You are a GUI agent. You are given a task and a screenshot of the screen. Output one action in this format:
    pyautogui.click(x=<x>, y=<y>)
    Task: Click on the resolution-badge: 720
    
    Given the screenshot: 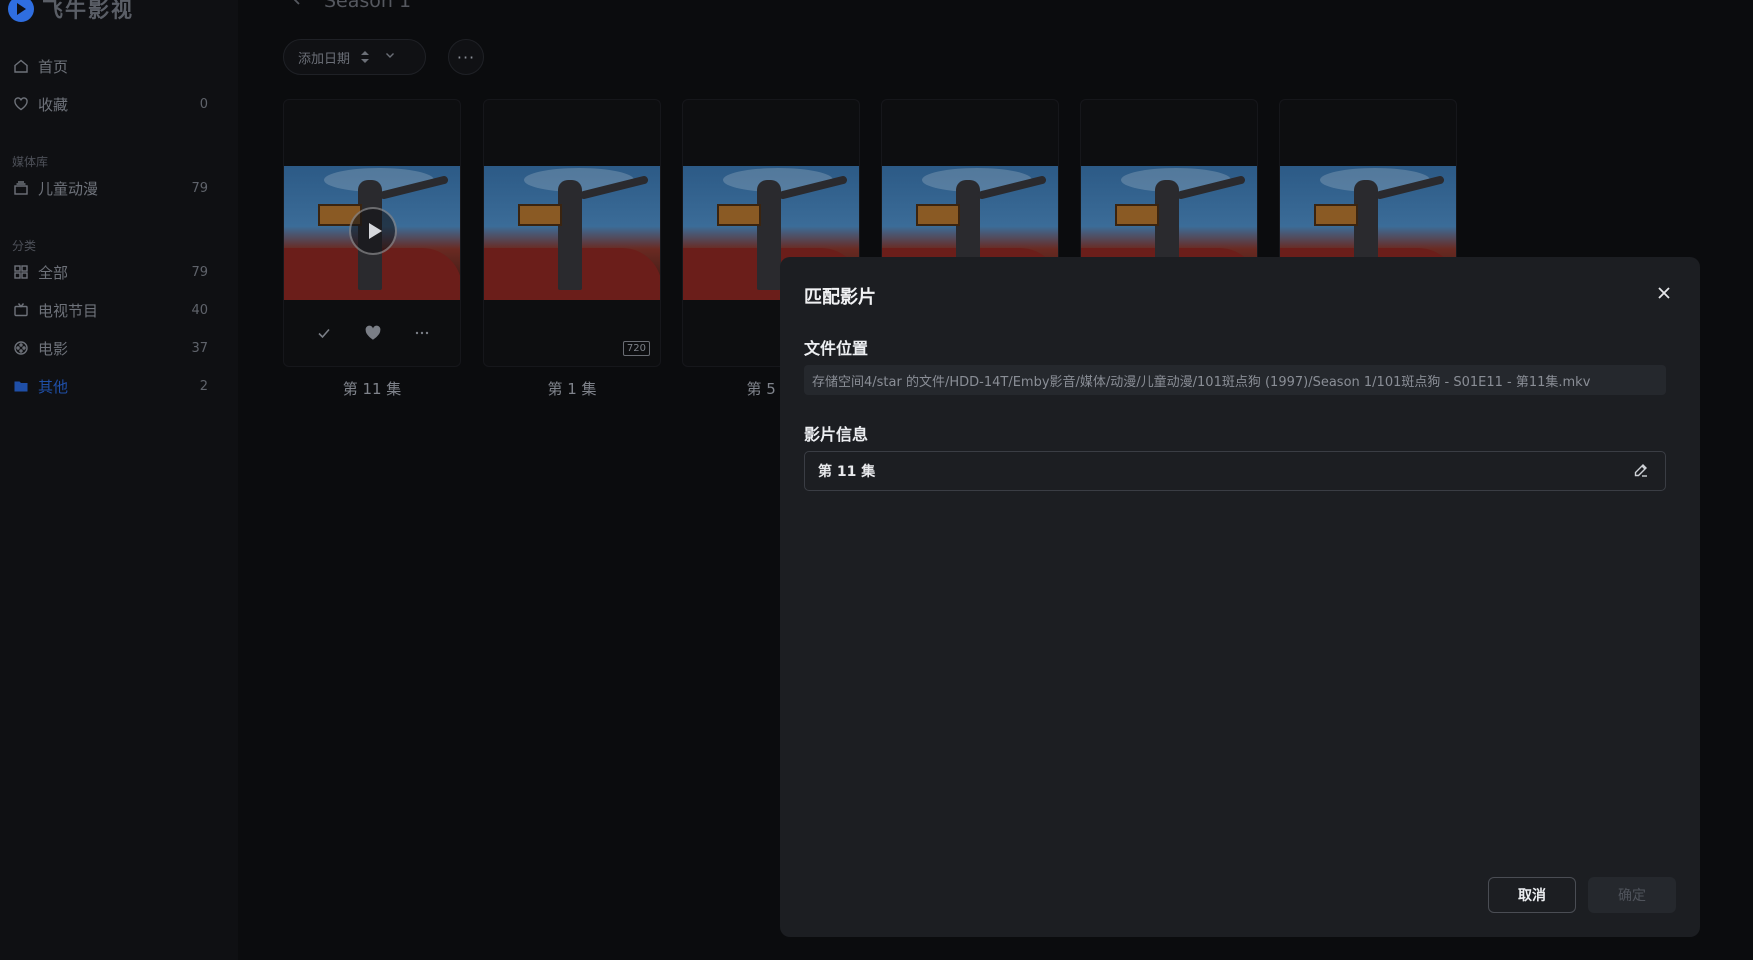 What is the action you would take?
    pyautogui.click(x=636, y=348)
    